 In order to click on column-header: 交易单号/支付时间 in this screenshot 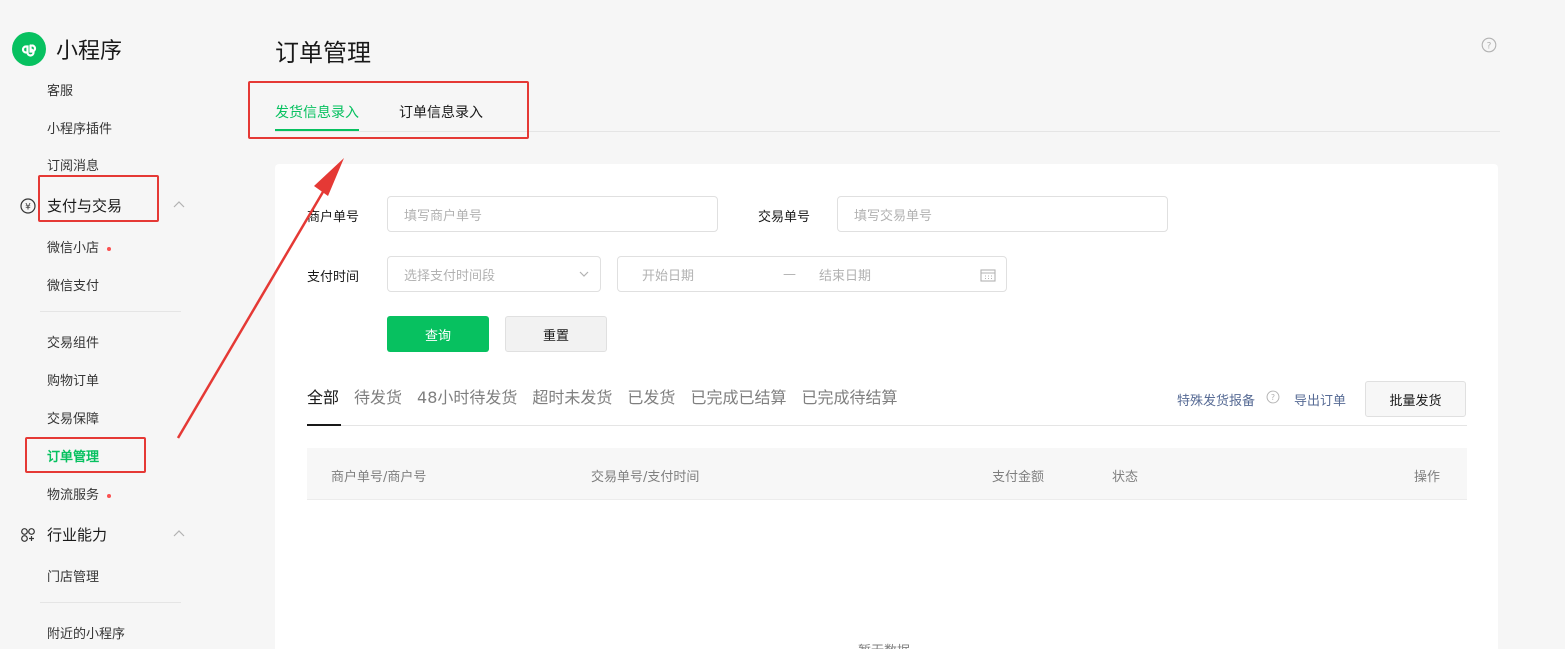, I will do `click(645, 477)`.